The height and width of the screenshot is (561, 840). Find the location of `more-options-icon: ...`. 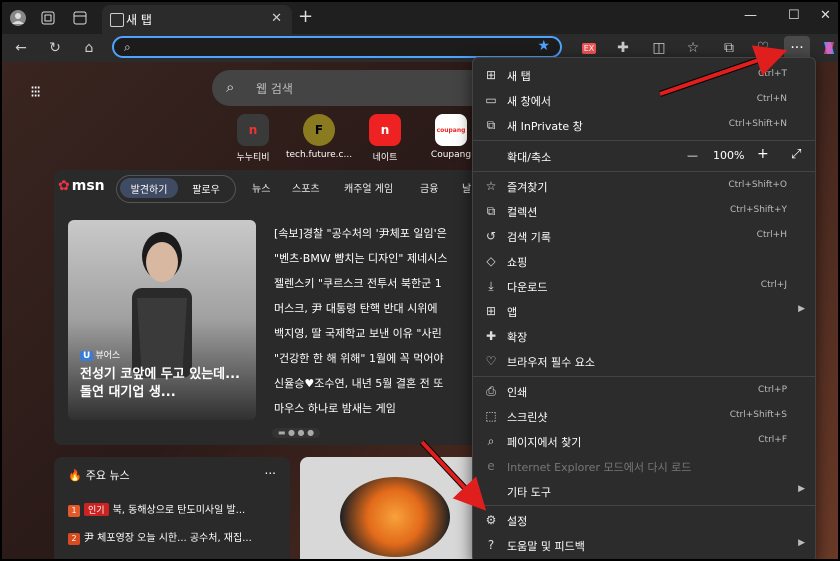

more-options-icon: ... is located at coordinates (270, 470).